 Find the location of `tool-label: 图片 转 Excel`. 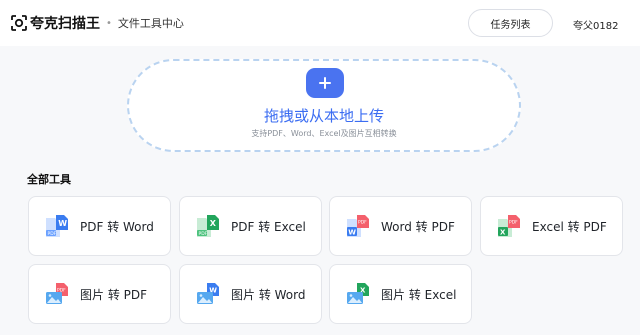

tool-label: 图片 转 Excel is located at coordinates (419, 294).